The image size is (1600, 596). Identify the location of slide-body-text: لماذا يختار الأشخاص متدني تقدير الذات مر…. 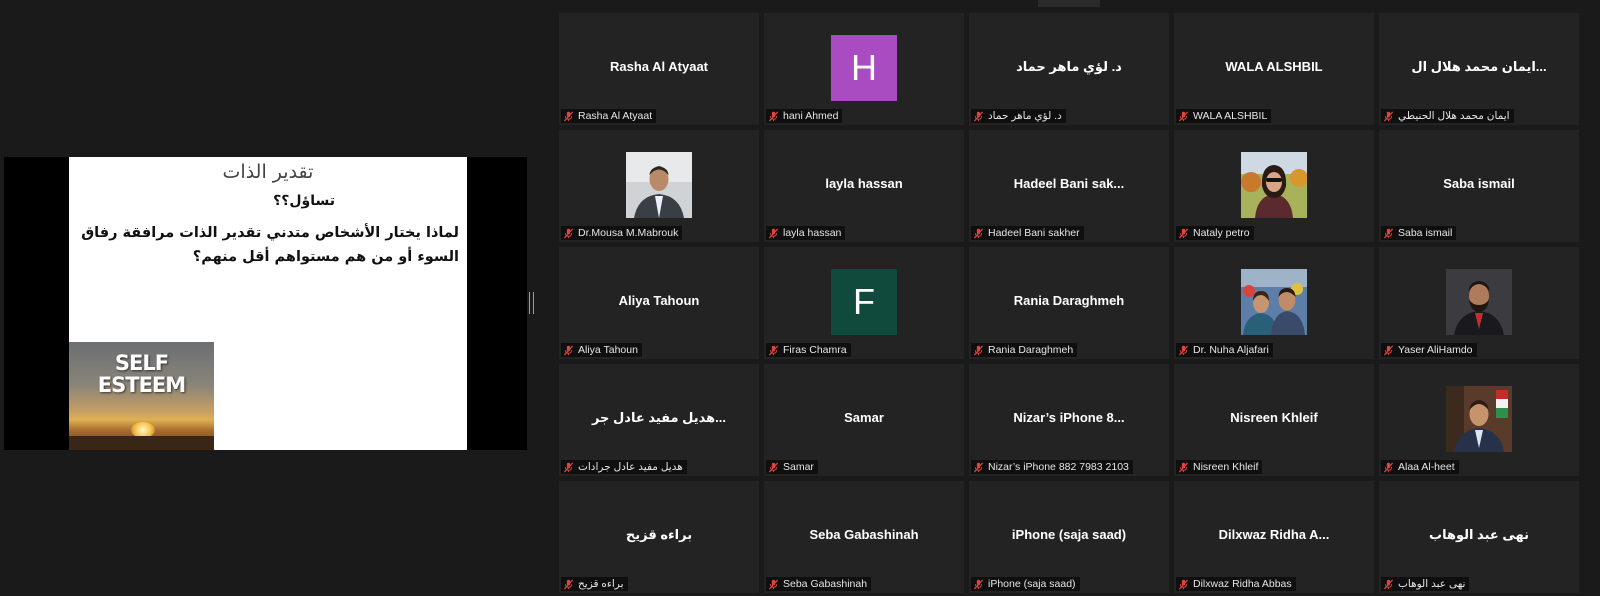
(270, 245).